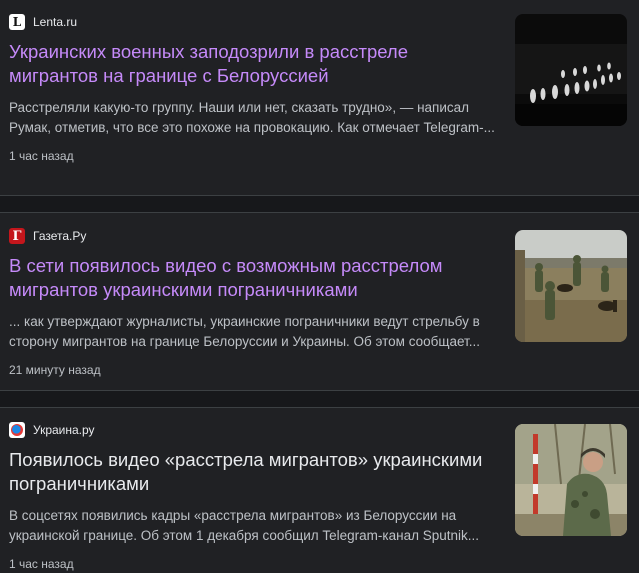  Describe the element at coordinates (17, 236) in the screenshot. I see `gazeta-favicon-icon: Г` at that location.